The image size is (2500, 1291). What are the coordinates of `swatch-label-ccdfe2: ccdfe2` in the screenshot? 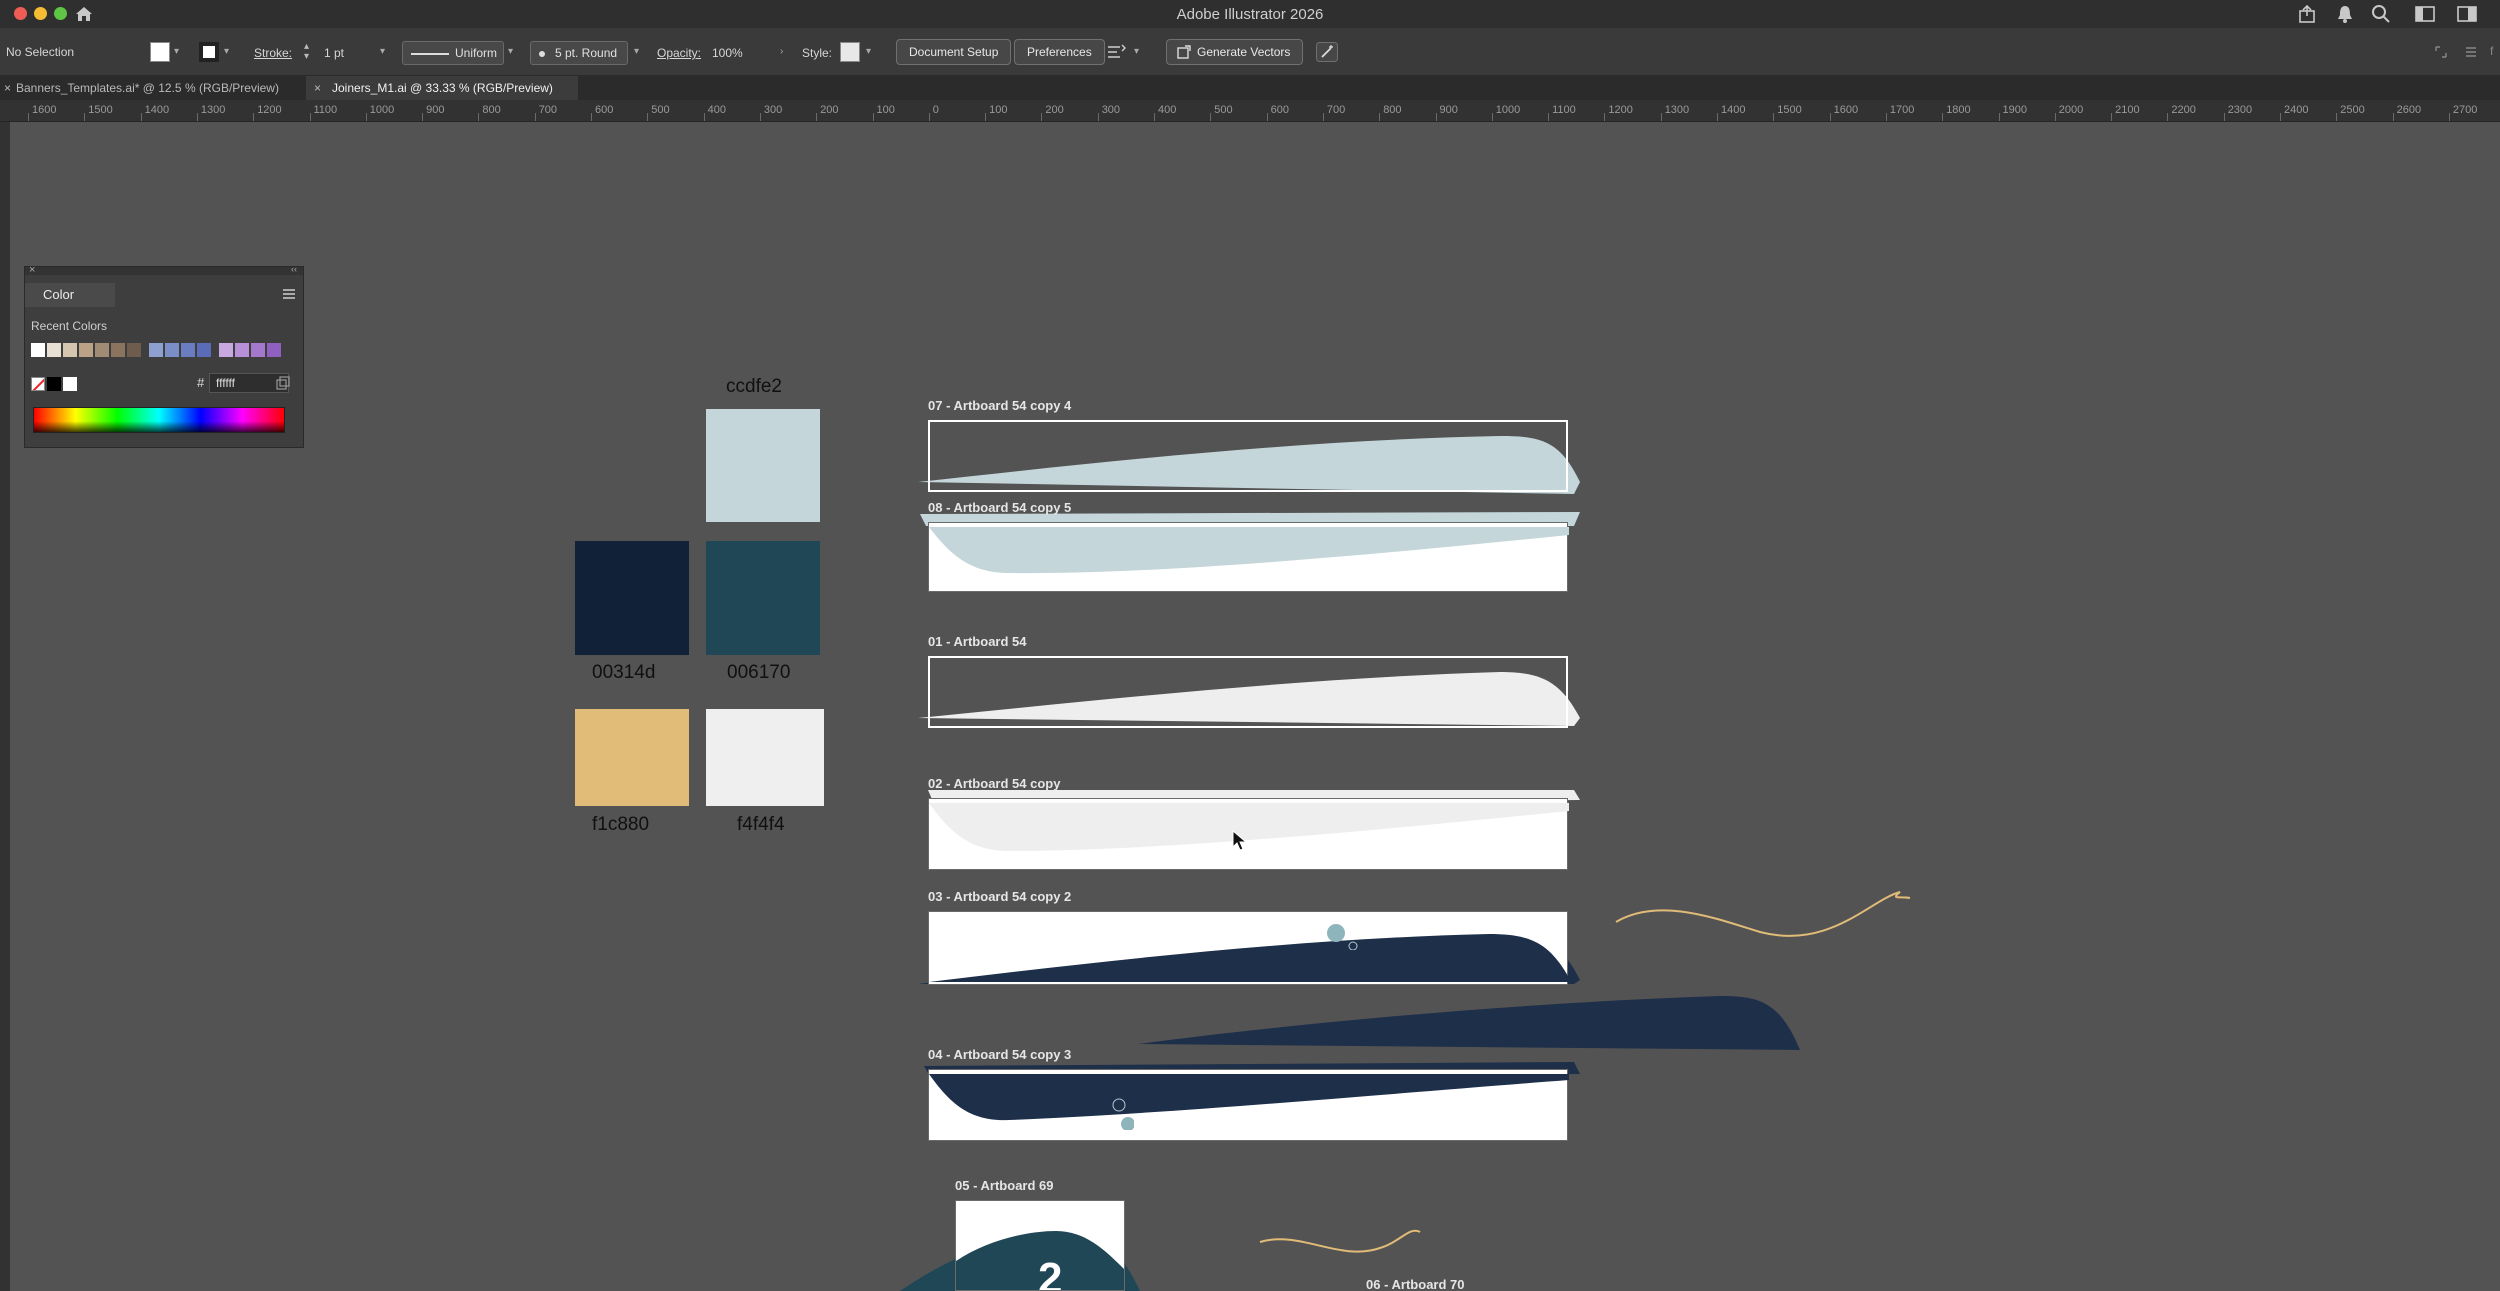 It's located at (754, 386).